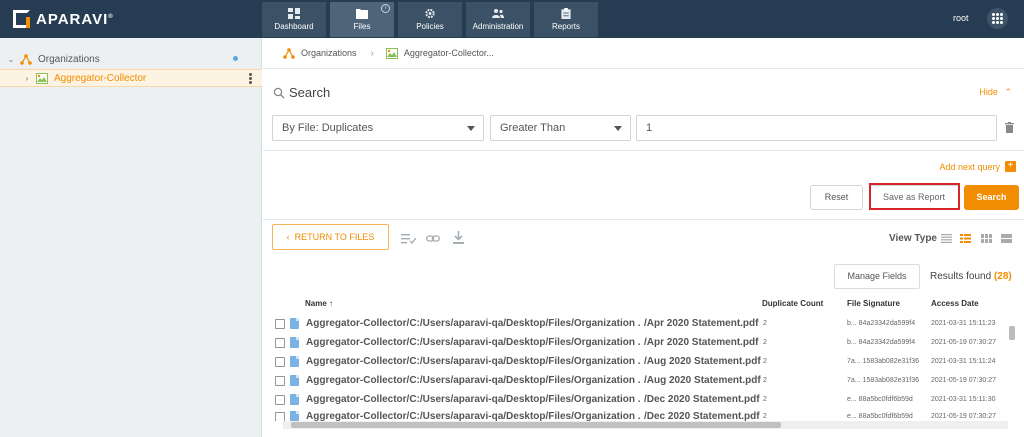 This screenshot has width=1024, height=437. I want to click on highlight-frame, so click(914, 196).